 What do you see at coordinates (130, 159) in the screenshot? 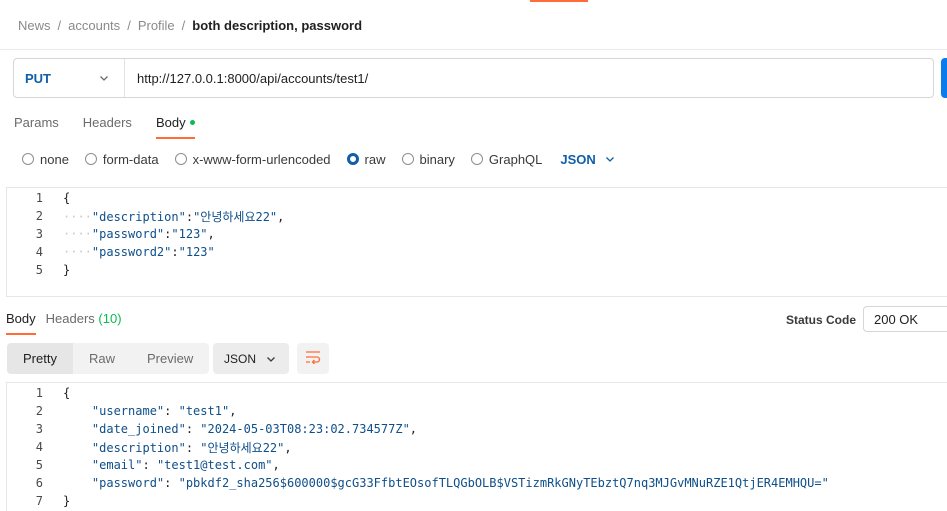
I see `radio-form-data-label: form-data` at bounding box center [130, 159].